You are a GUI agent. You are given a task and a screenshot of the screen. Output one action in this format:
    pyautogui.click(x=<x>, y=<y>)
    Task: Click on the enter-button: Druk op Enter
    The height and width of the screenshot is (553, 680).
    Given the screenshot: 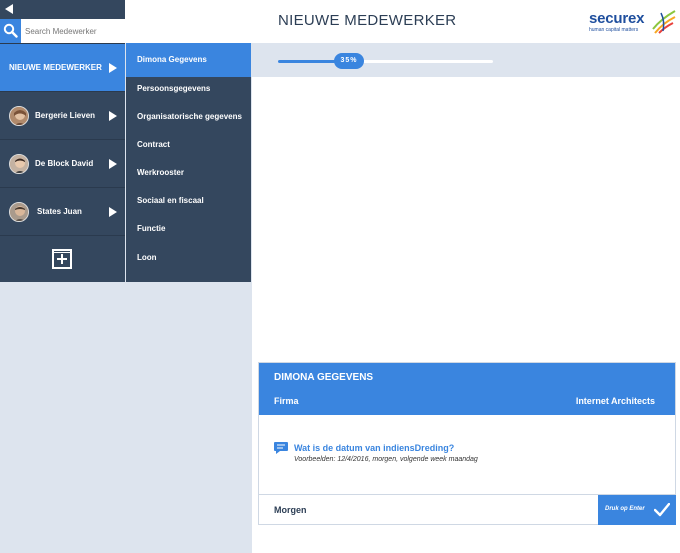 What is the action you would take?
    pyautogui.click(x=637, y=510)
    